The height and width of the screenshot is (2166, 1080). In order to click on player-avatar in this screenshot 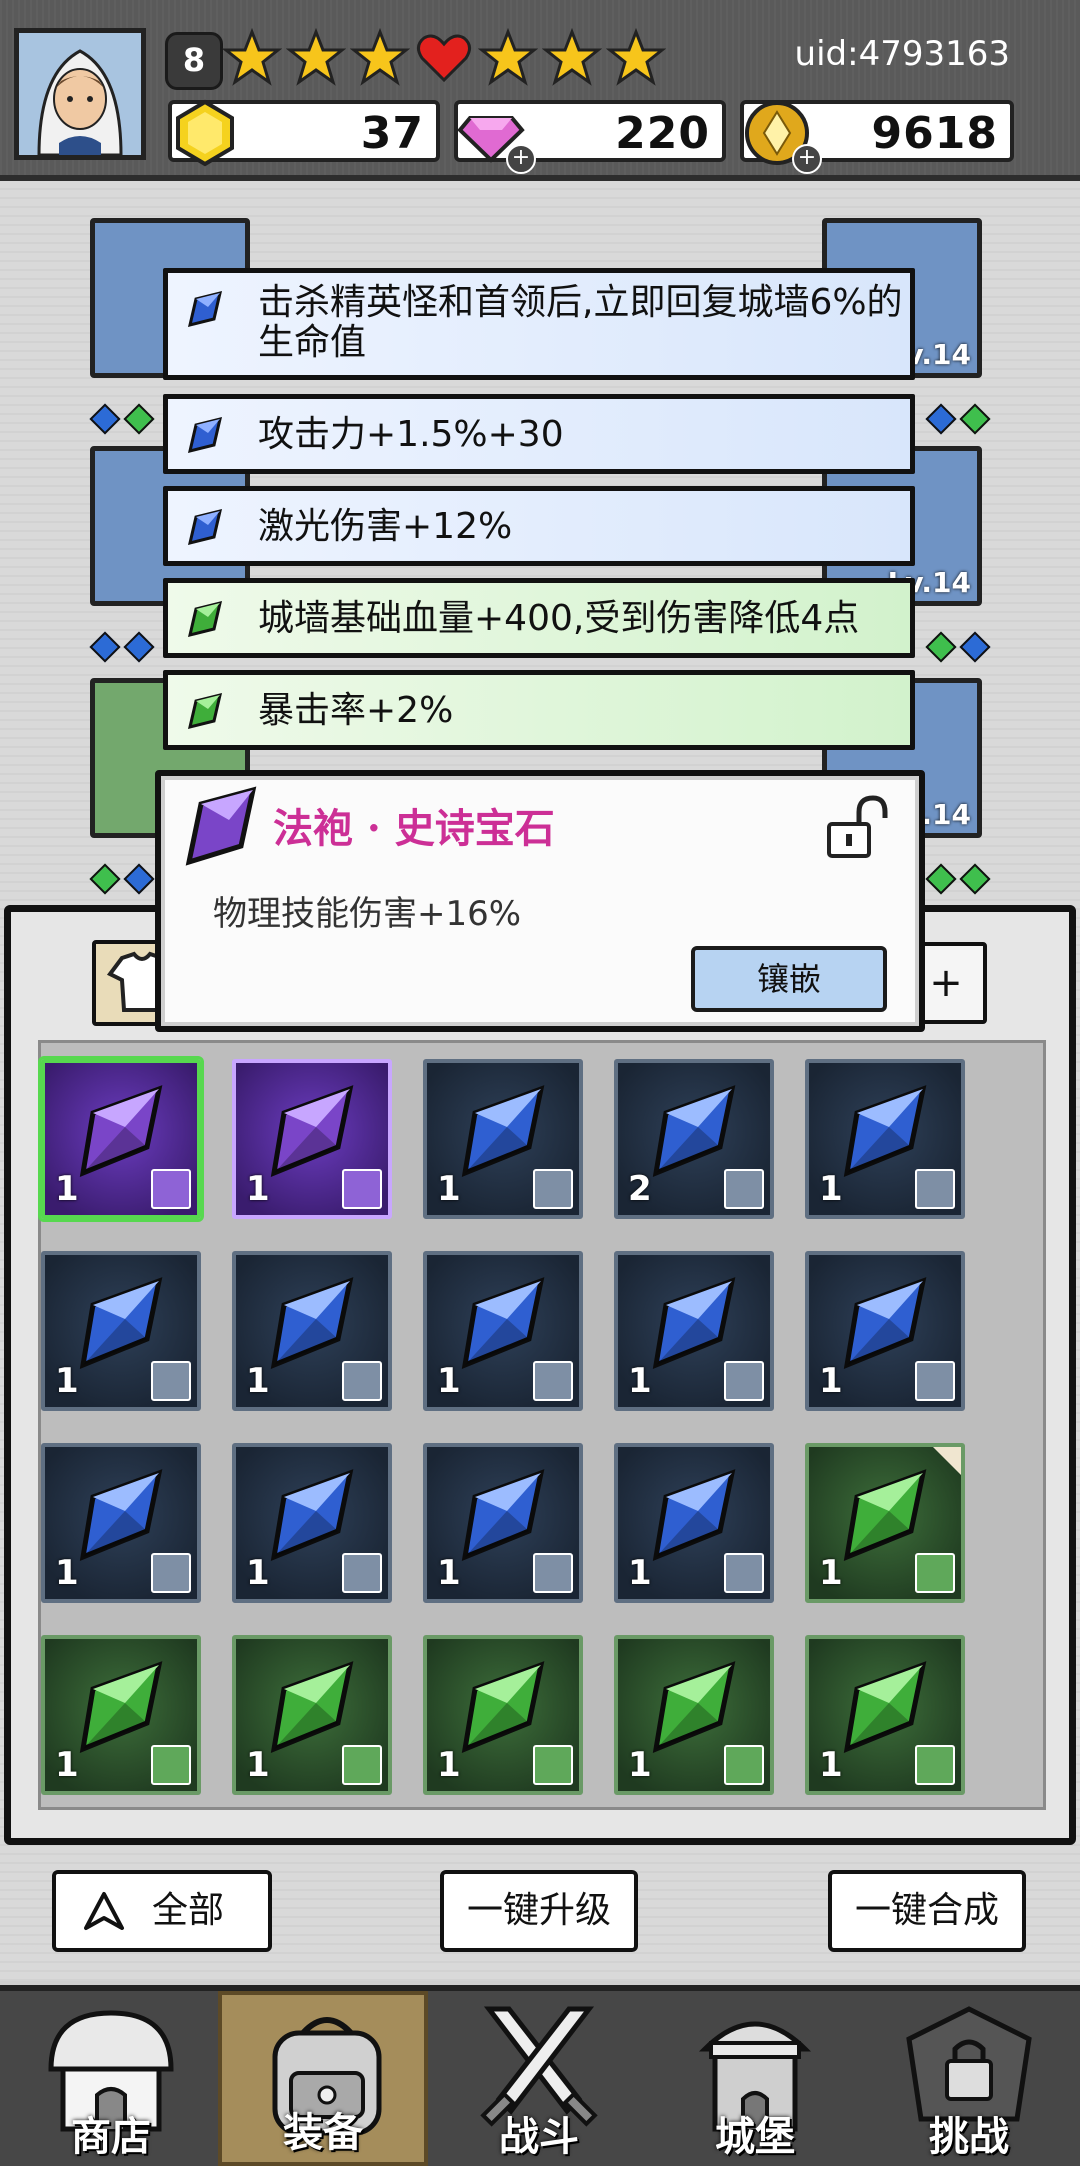, I will do `click(80, 94)`.